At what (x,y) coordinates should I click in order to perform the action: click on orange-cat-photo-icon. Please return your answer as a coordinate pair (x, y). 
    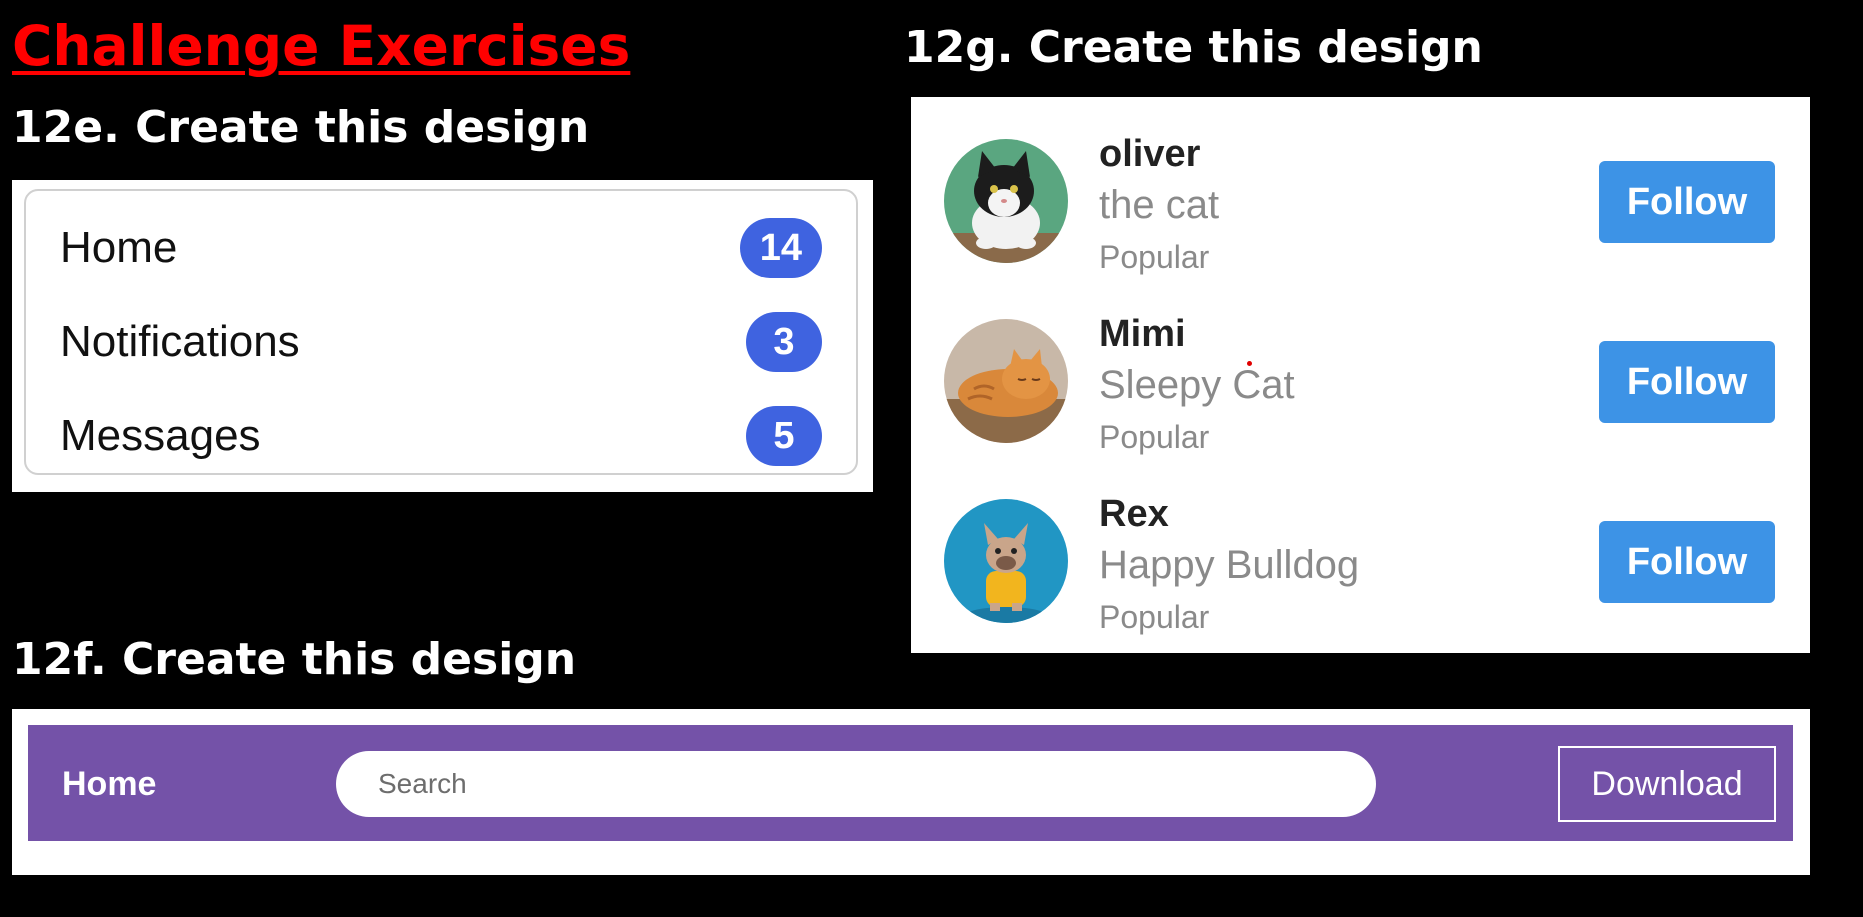
    Looking at the image, I should click on (1006, 381).